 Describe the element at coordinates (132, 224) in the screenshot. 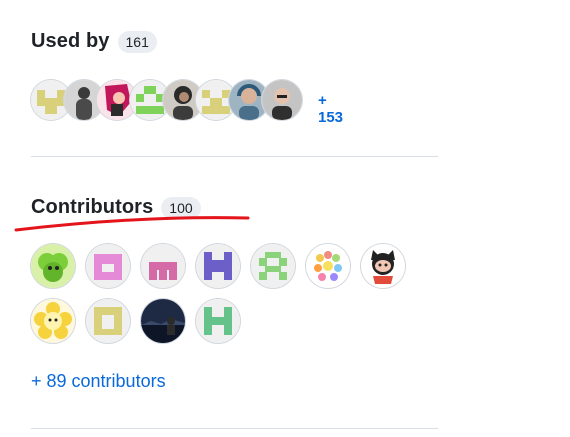

I see `red-annotation-underline` at that location.